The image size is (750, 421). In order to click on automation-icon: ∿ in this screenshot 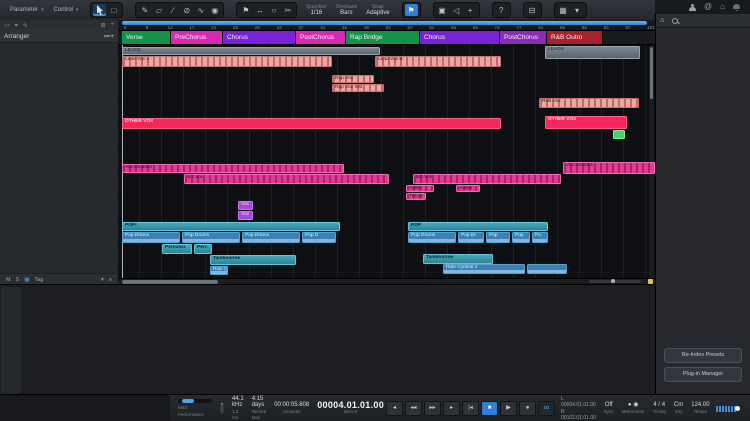, I will do `click(25, 25)`.